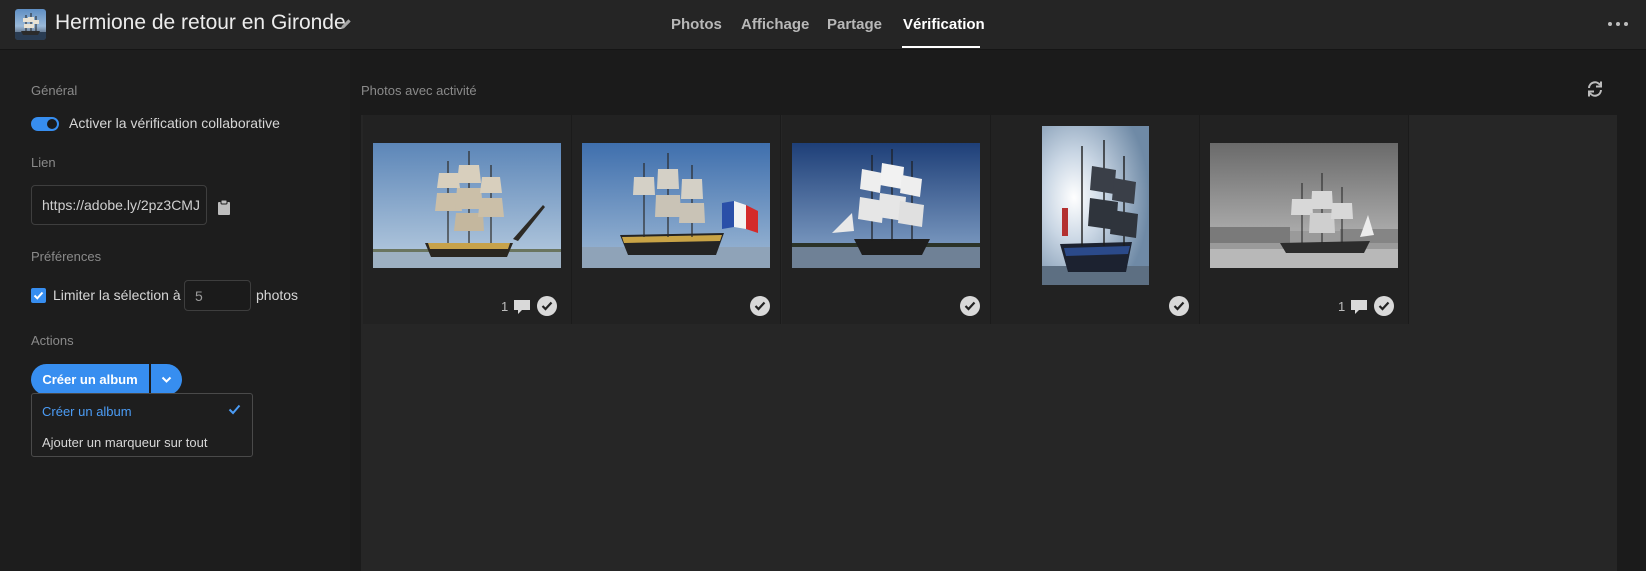 The image size is (1646, 571). Describe the element at coordinates (43, 162) in the screenshot. I see `link-label: Lien` at that location.